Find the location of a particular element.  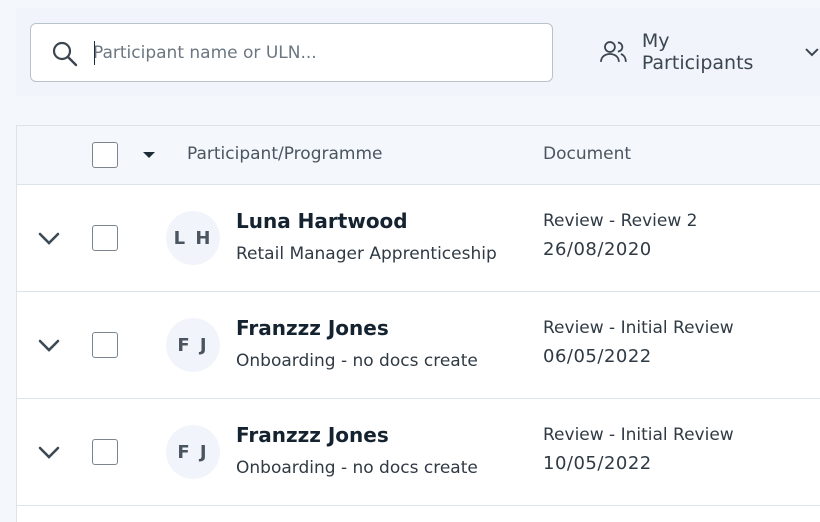

search-input is located at coordinates (313, 53).